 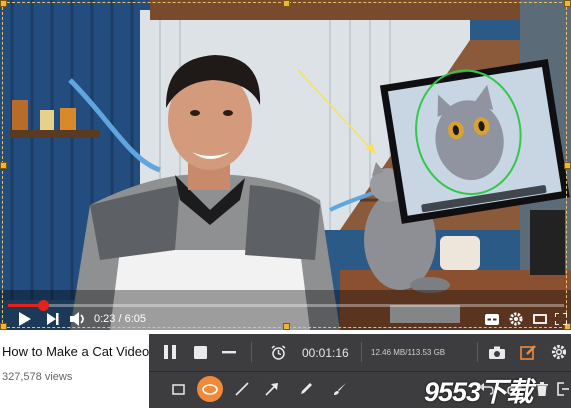 What do you see at coordinates (272, 389) in the screenshot?
I see `arrow-tool-icon` at bounding box center [272, 389].